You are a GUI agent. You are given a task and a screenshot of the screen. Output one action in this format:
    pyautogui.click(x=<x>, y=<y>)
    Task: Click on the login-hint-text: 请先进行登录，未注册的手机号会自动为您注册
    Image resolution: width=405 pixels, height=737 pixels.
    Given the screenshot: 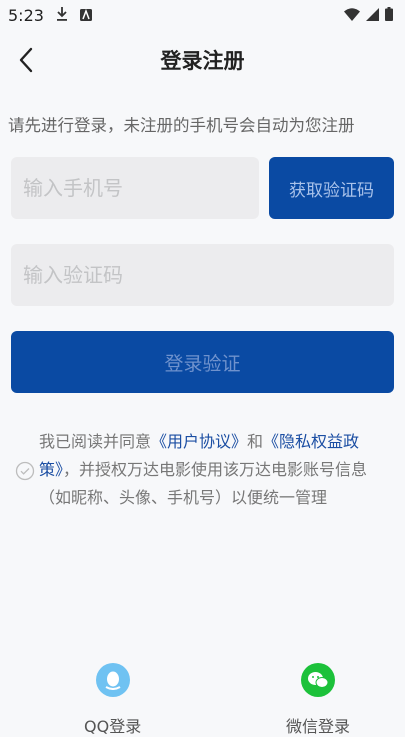 What is the action you would take?
    pyautogui.click(x=181, y=125)
    